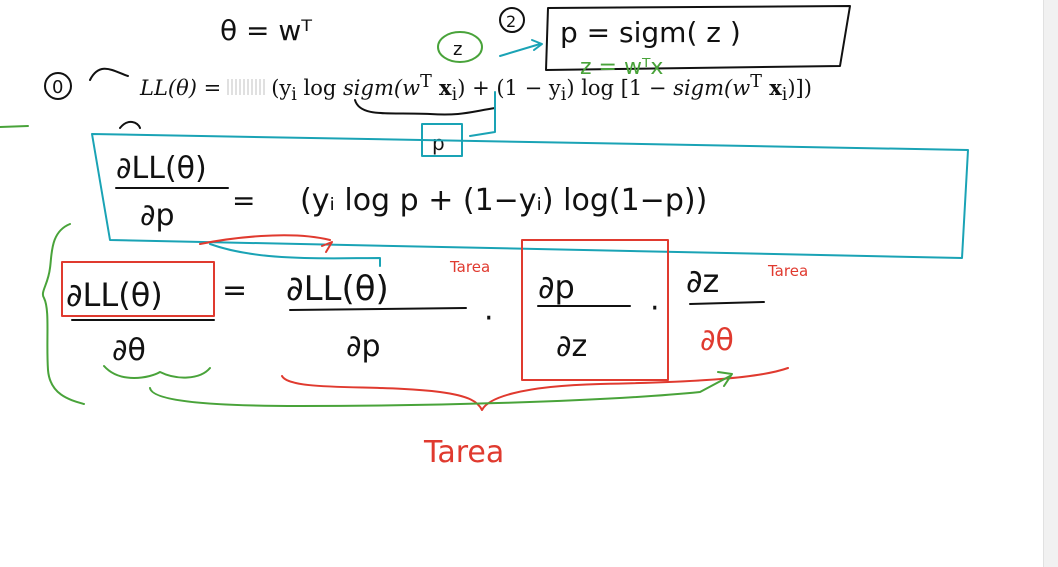  Describe the element at coordinates (363, 346) in the screenshot. I see `factor1-denominator: ∂p` at that location.